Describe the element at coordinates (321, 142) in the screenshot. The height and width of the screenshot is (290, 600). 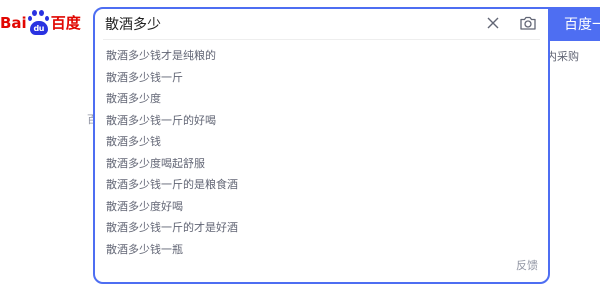
I see `suggestion-item: 散酒多少钱` at that location.